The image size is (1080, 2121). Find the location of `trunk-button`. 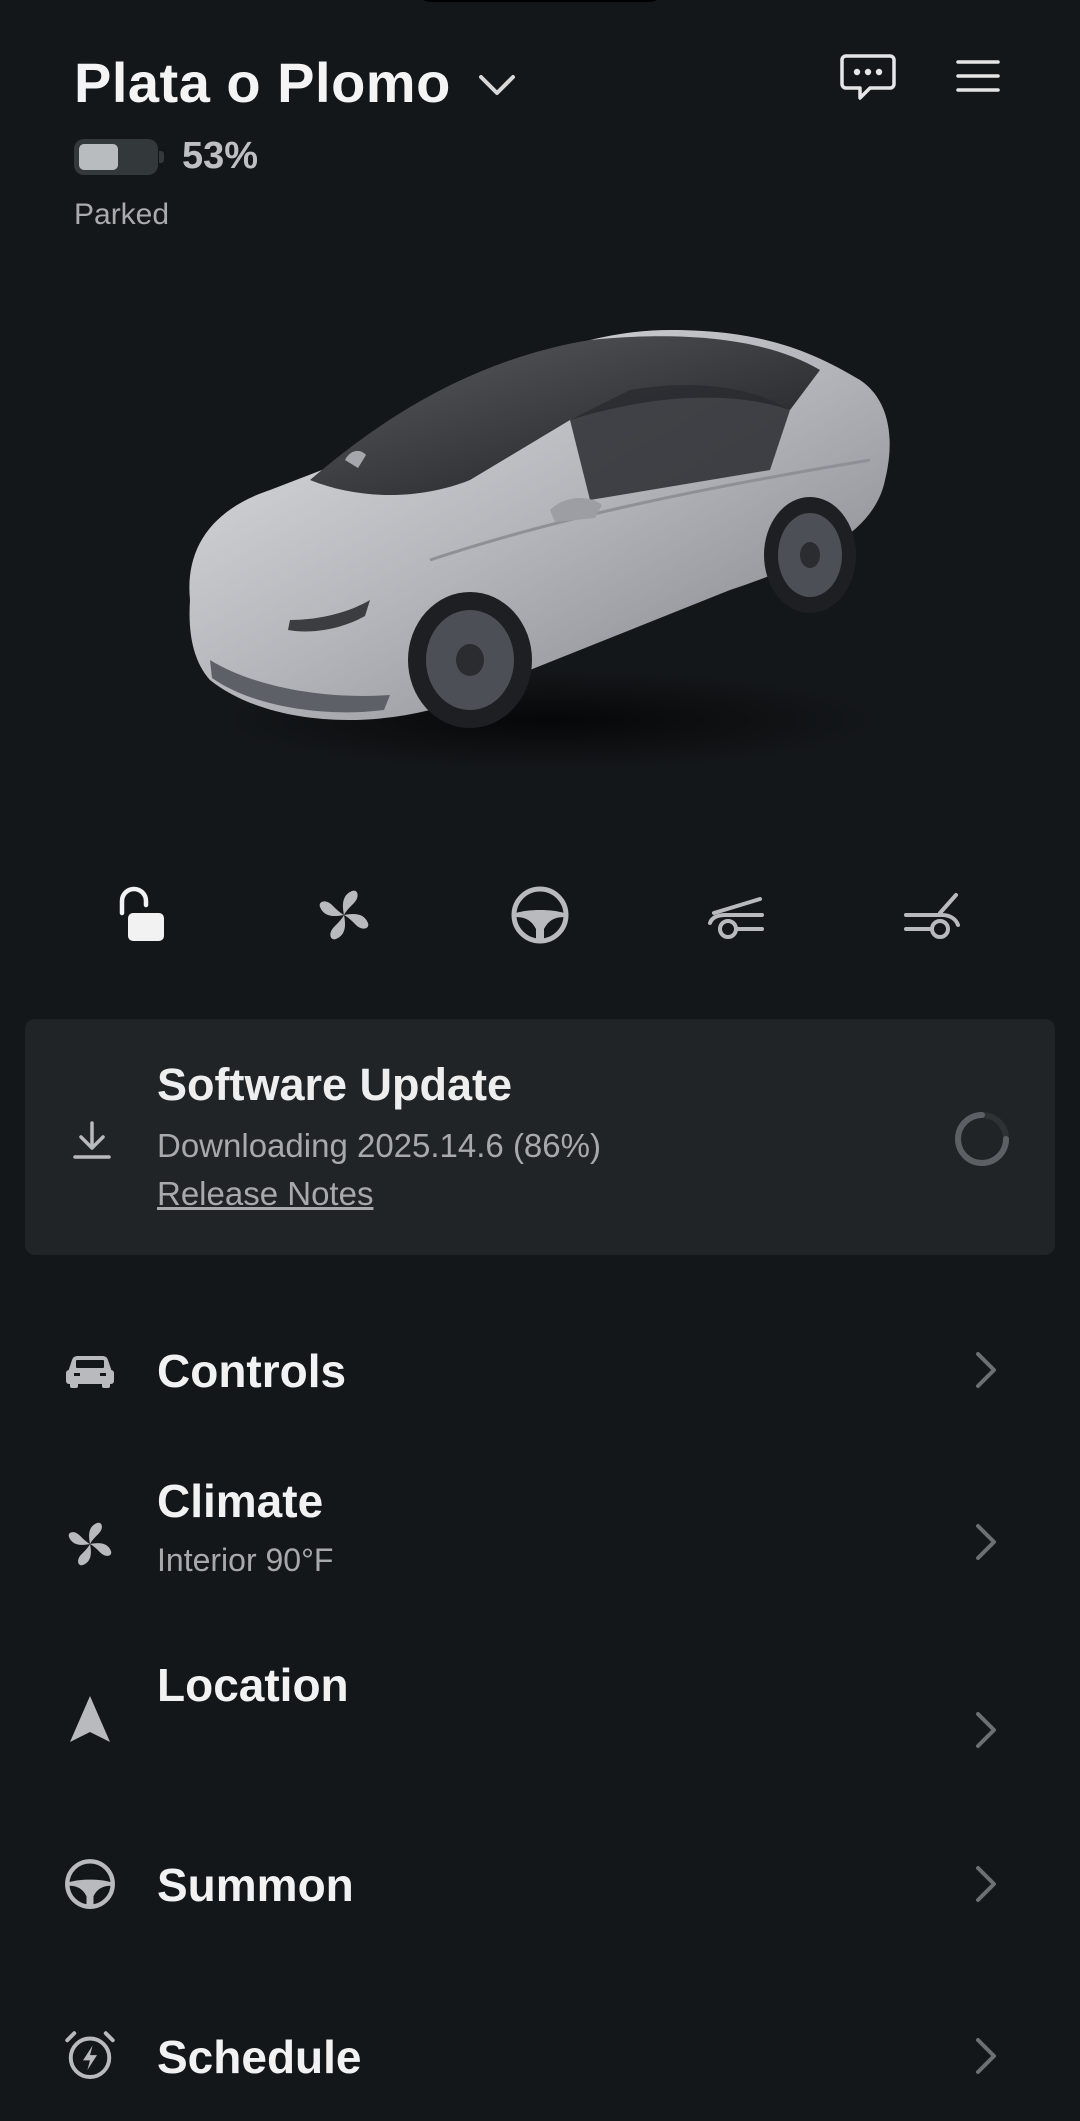

trunk-button is located at coordinates (932, 915).